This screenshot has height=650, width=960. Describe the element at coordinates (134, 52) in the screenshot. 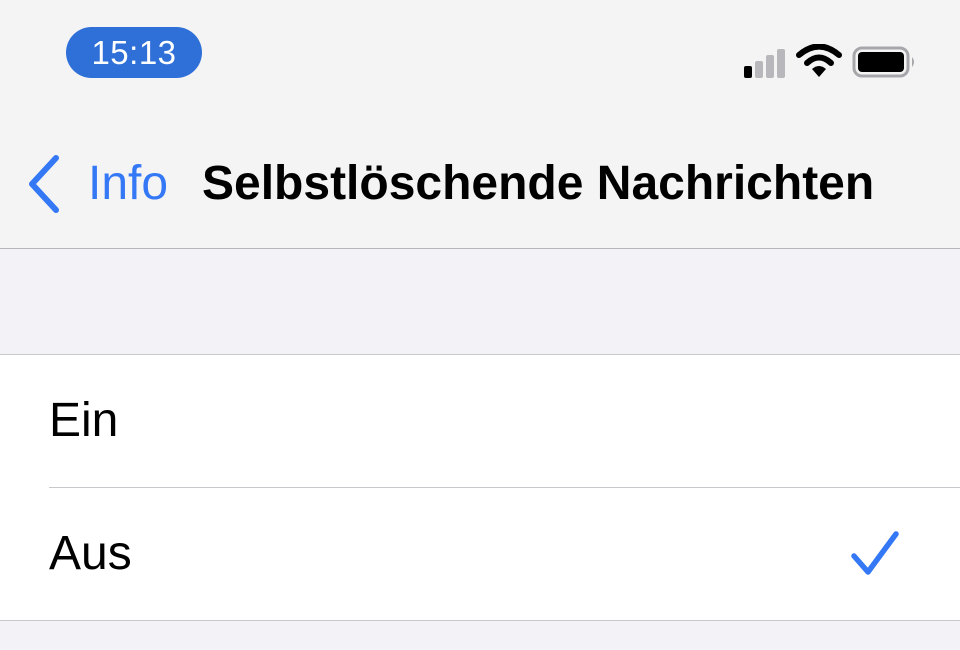

I see `status-time: 15:13` at that location.